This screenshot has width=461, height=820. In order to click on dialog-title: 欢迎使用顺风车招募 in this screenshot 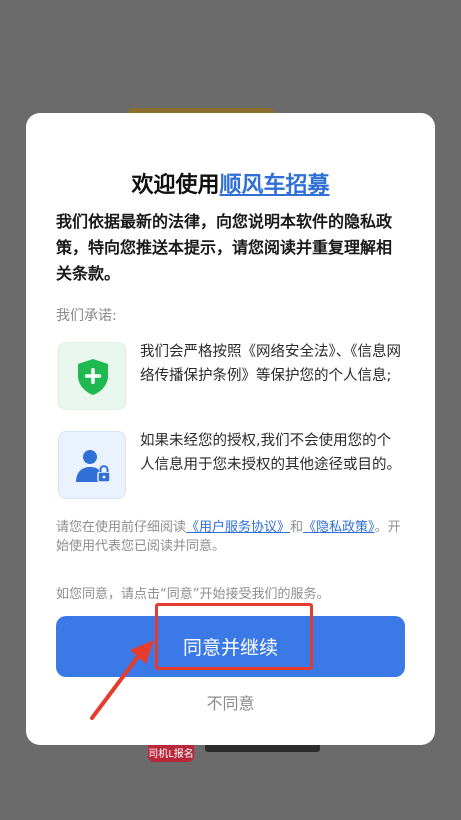, I will do `click(230, 183)`.